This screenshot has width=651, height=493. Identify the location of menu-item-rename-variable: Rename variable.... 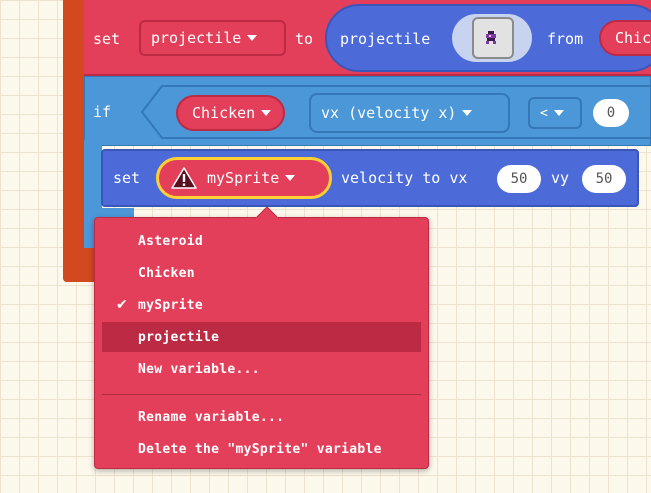
(261, 417).